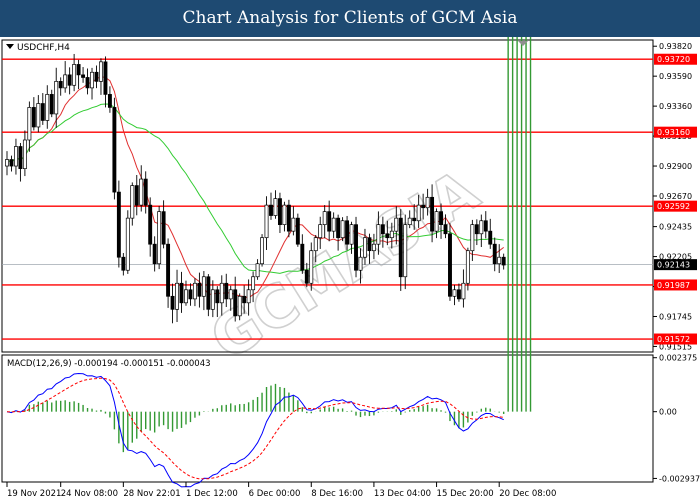  I want to click on time-tick-label: 19 Nov 2021, so click(34, 494).